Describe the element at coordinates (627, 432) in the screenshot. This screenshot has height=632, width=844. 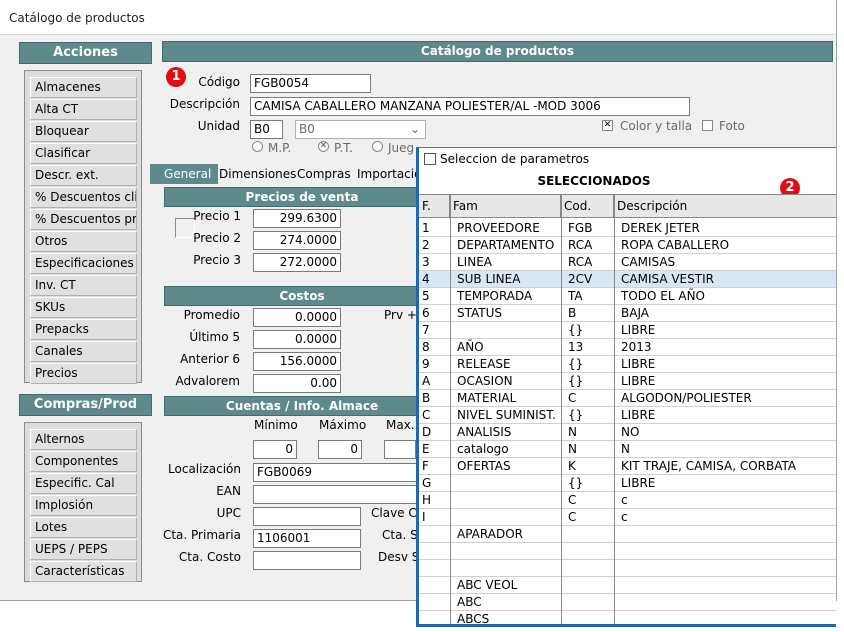
I see `table-row: D ANALISIS N NO` at that location.